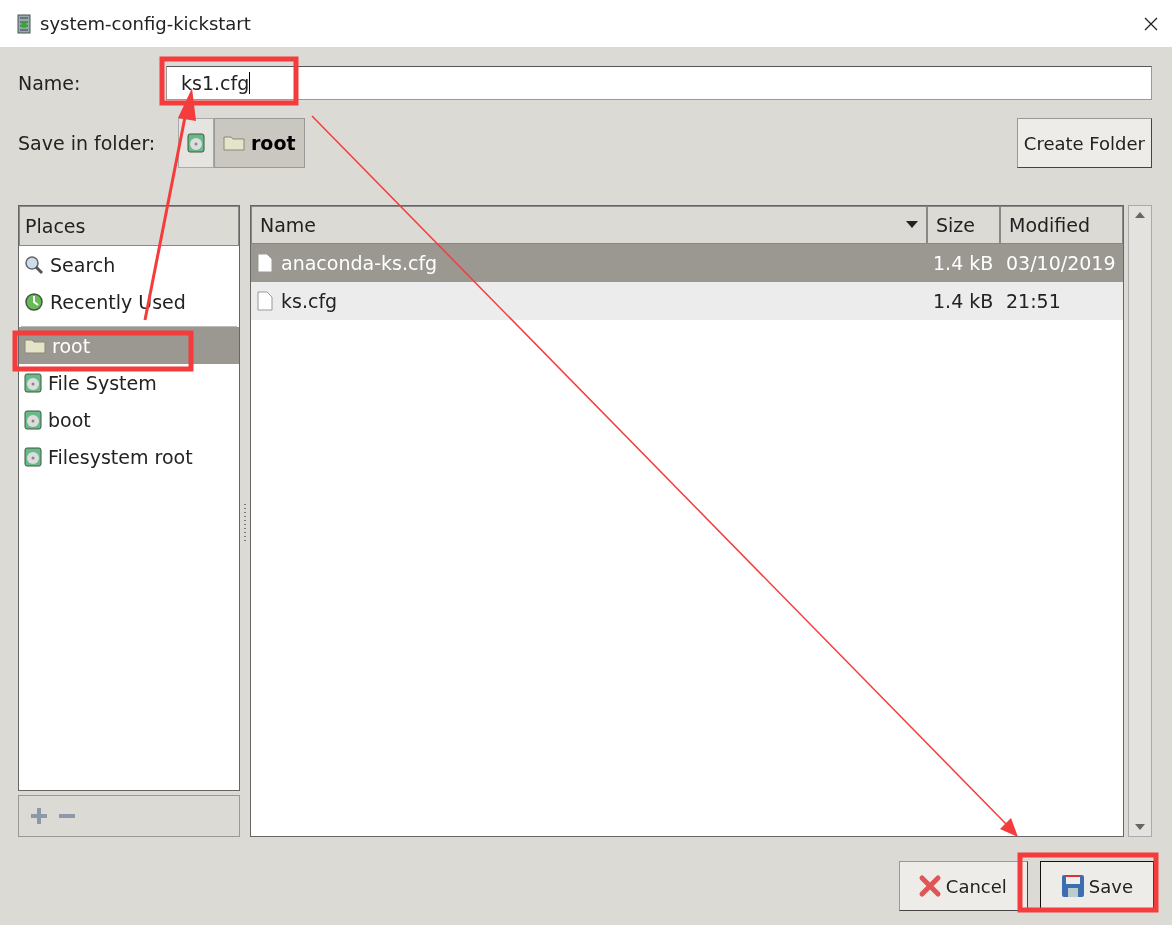 This screenshot has width=1172, height=925. What do you see at coordinates (1140, 521) in the screenshot?
I see `scrollbar` at bounding box center [1140, 521].